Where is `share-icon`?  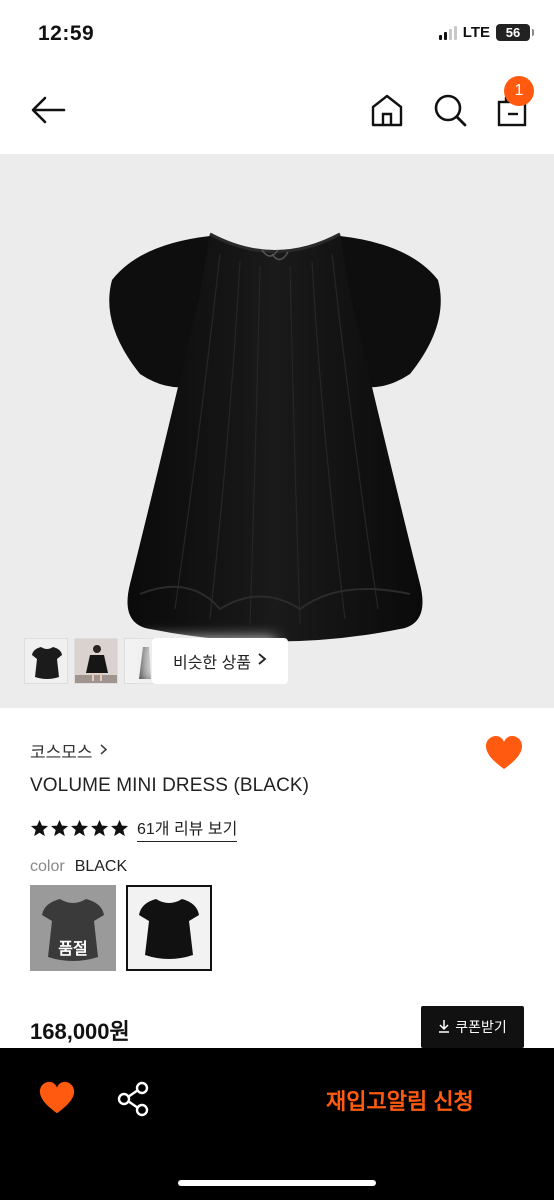
share-icon is located at coordinates (133, 1099).